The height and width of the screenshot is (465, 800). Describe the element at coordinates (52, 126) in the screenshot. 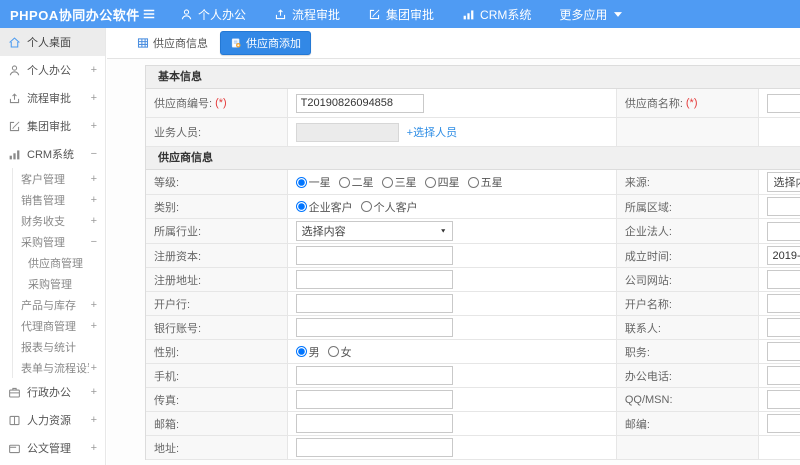

I see `sidebar-item-group-approval: 集团审批 +` at that location.